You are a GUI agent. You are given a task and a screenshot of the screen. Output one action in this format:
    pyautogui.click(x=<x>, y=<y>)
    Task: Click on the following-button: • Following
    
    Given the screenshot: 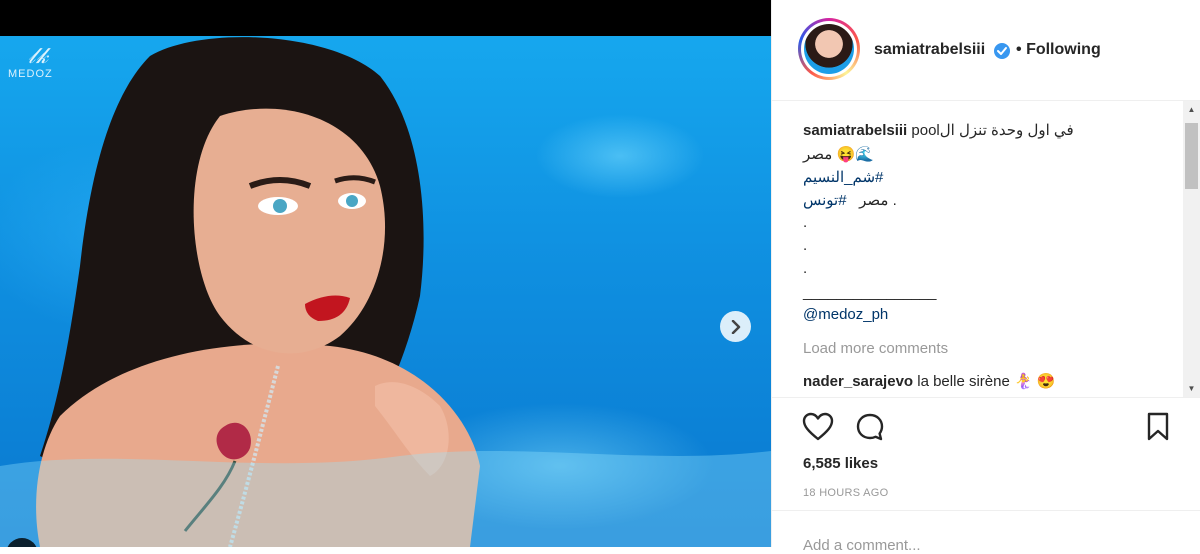 What is the action you would take?
    pyautogui.click(x=1058, y=50)
    